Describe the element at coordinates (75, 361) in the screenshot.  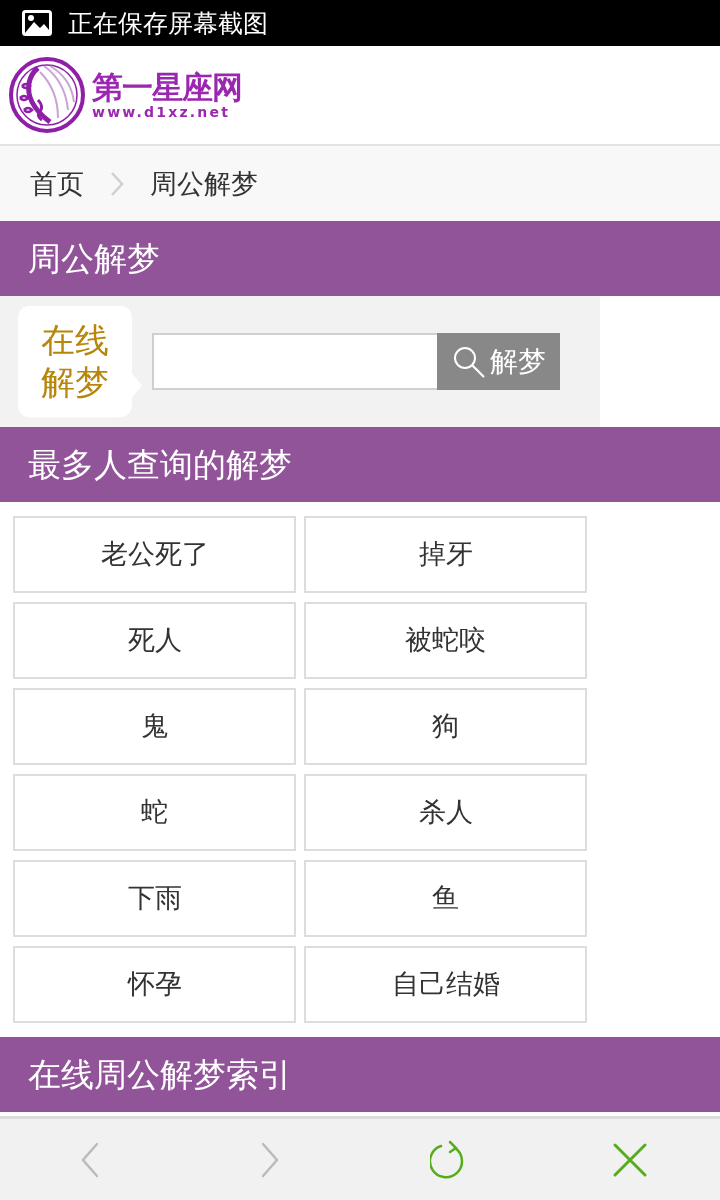
I see `search-label: 在线解梦` at that location.